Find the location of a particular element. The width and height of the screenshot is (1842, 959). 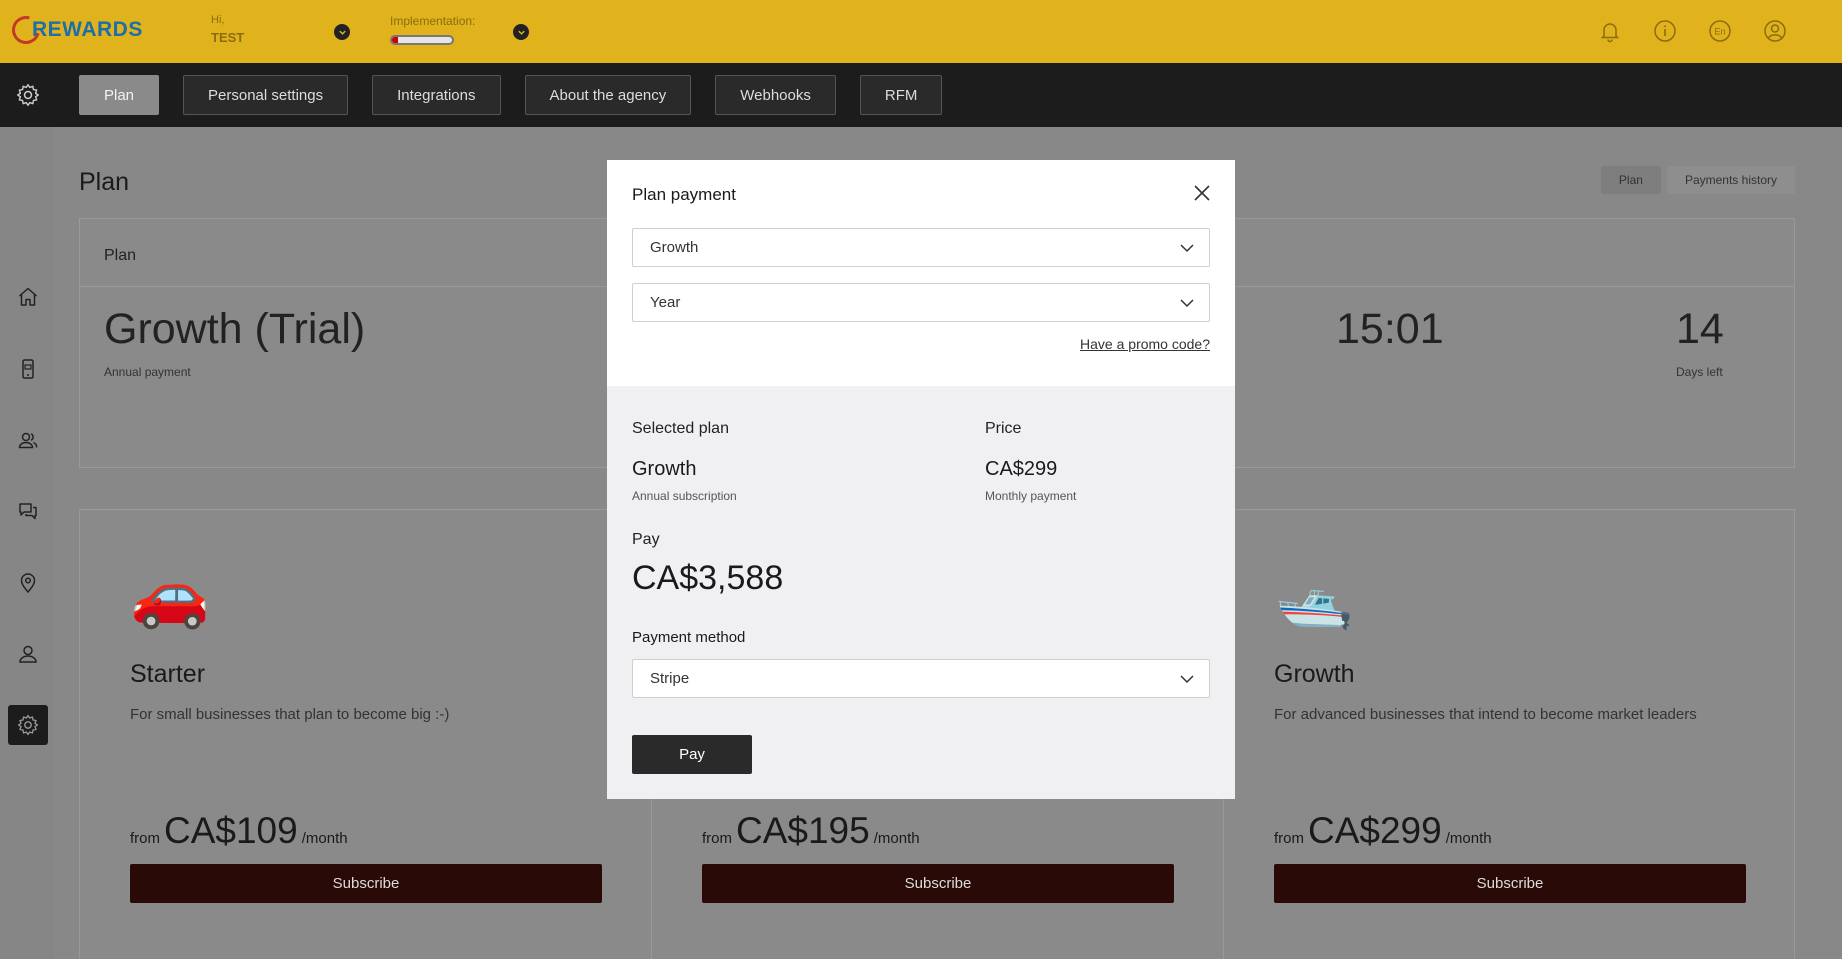

implementation-progress-fill is located at coordinates (395, 40).